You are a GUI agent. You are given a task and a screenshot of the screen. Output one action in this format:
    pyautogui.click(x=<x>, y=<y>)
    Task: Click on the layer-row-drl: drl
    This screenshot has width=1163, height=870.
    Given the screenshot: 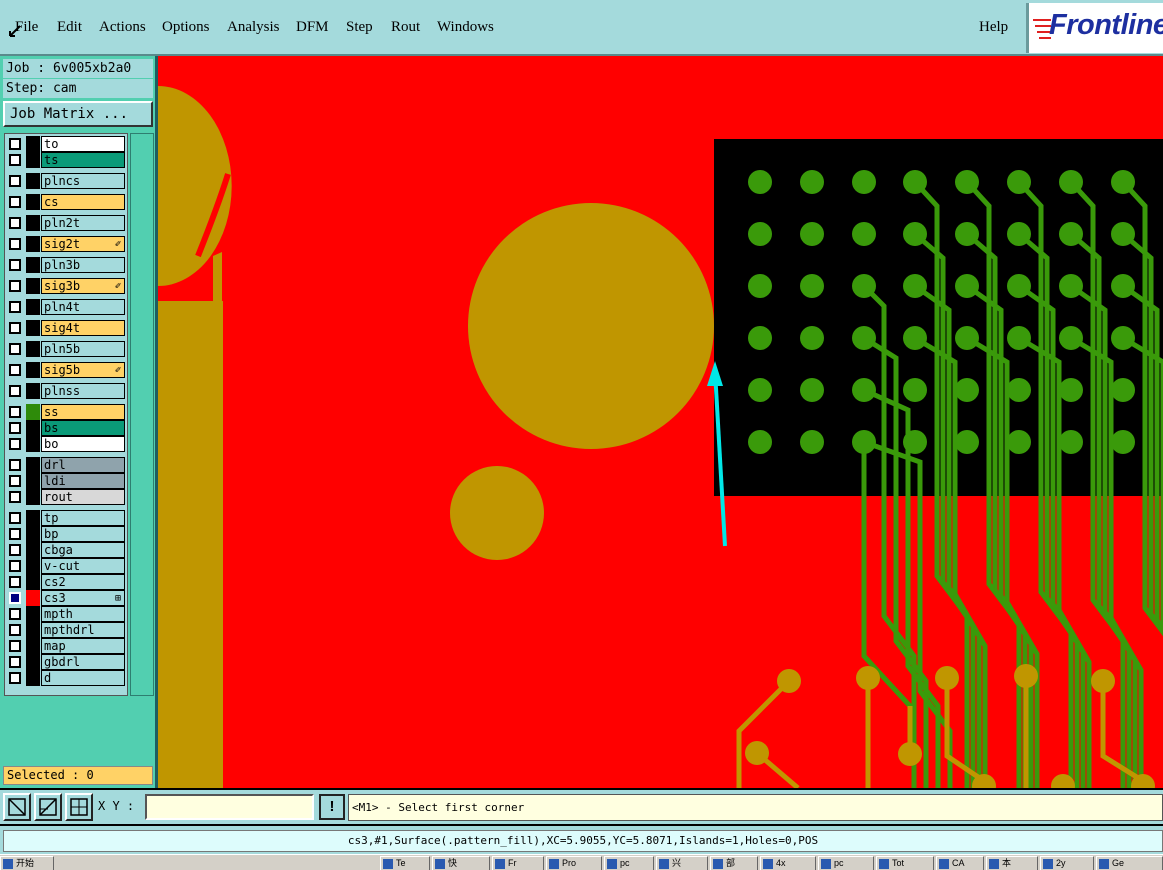 What is the action you would take?
    pyautogui.click(x=66, y=465)
    